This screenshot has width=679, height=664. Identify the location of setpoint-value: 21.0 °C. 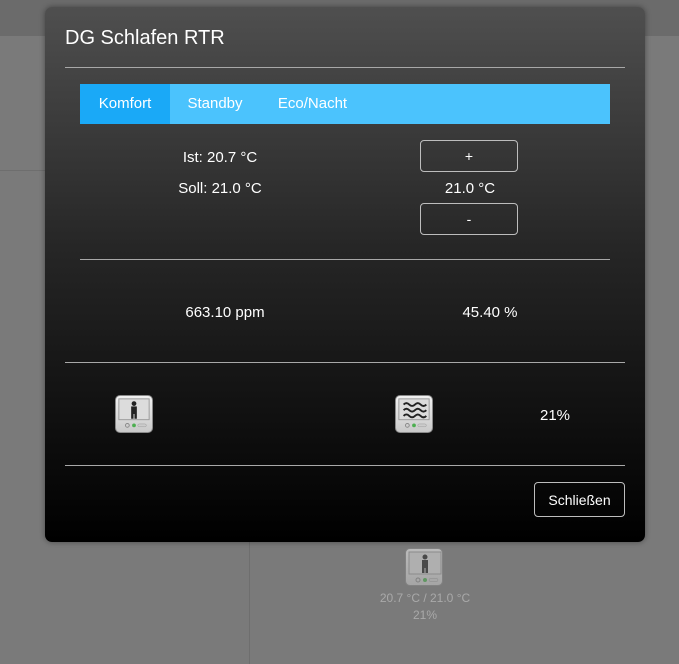
(470, 188).